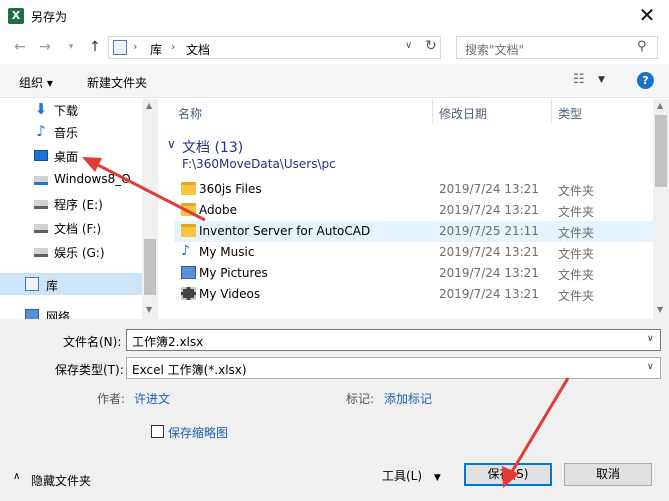 The image size is (669, 501). Describe the element at coordinates (413, 294) in the screenshot. I see `list-item: My Videos 2019/7/24 13:21 文件夹` at that location.